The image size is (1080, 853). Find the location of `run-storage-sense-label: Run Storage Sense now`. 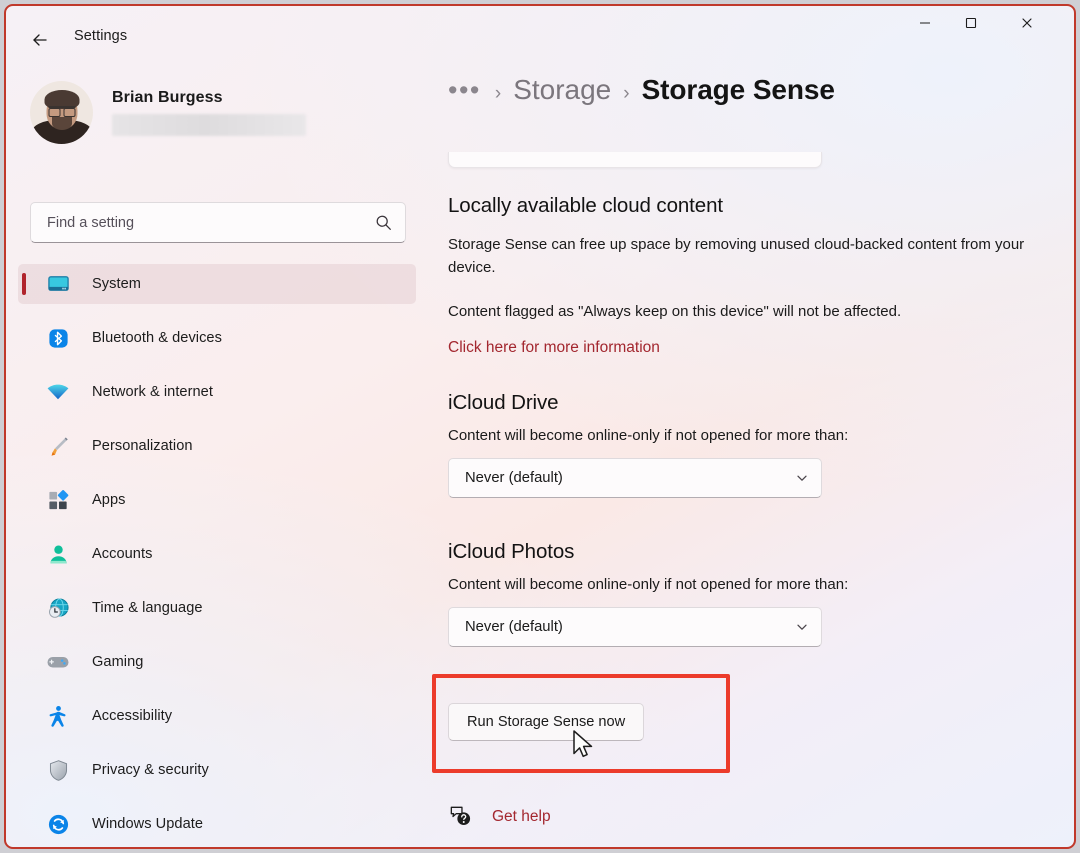

run-storage-sense-label: Run Storage Sense now is located at coordinates (546, 722).